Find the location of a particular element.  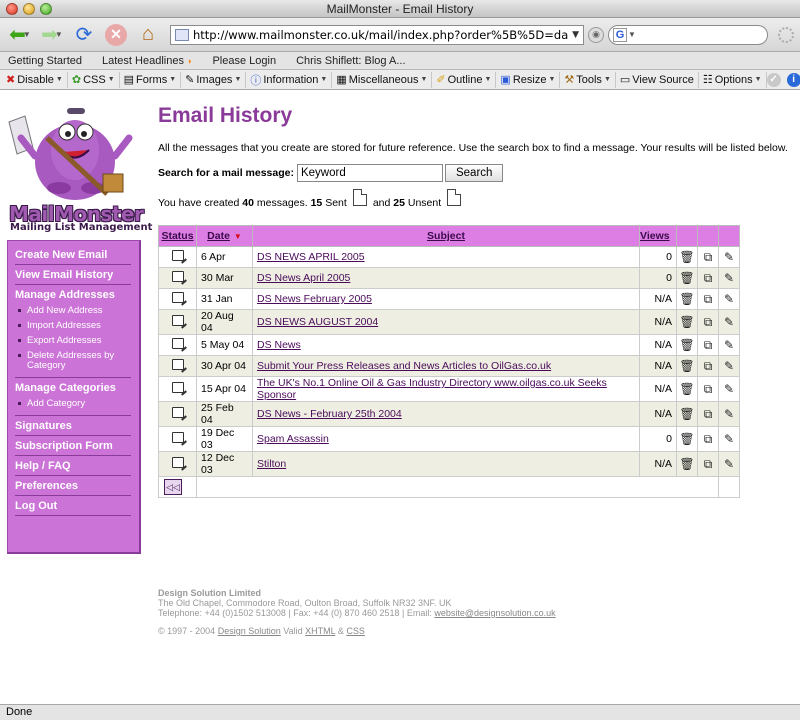

sidebar-item-export-addresses: Export Addresses is located at coordinates (73, 341).